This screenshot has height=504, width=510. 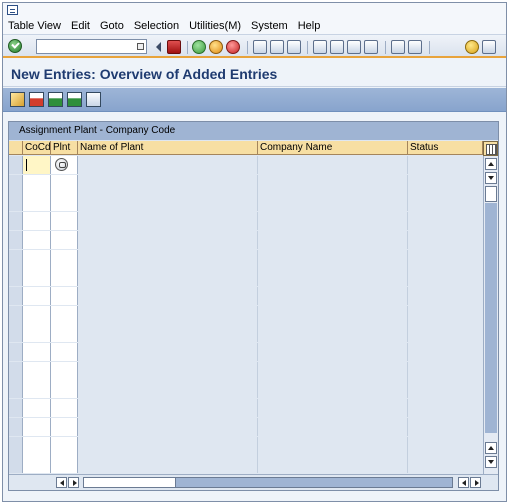 I want to click on help-icon, so click(x=472, y=47).